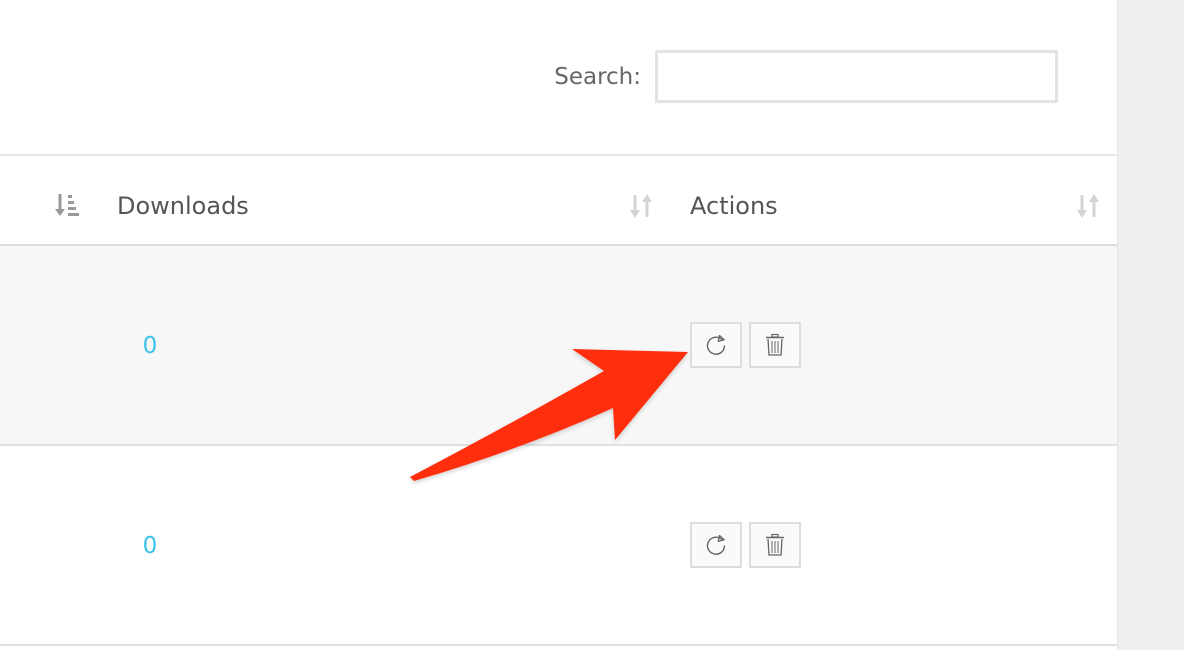 This screenshot has width=1184, height=650. What do you see at coordinates (558, 200) in the screenshot?
I see `table-header: Downloads Actions` at bounding box center [558, 200].